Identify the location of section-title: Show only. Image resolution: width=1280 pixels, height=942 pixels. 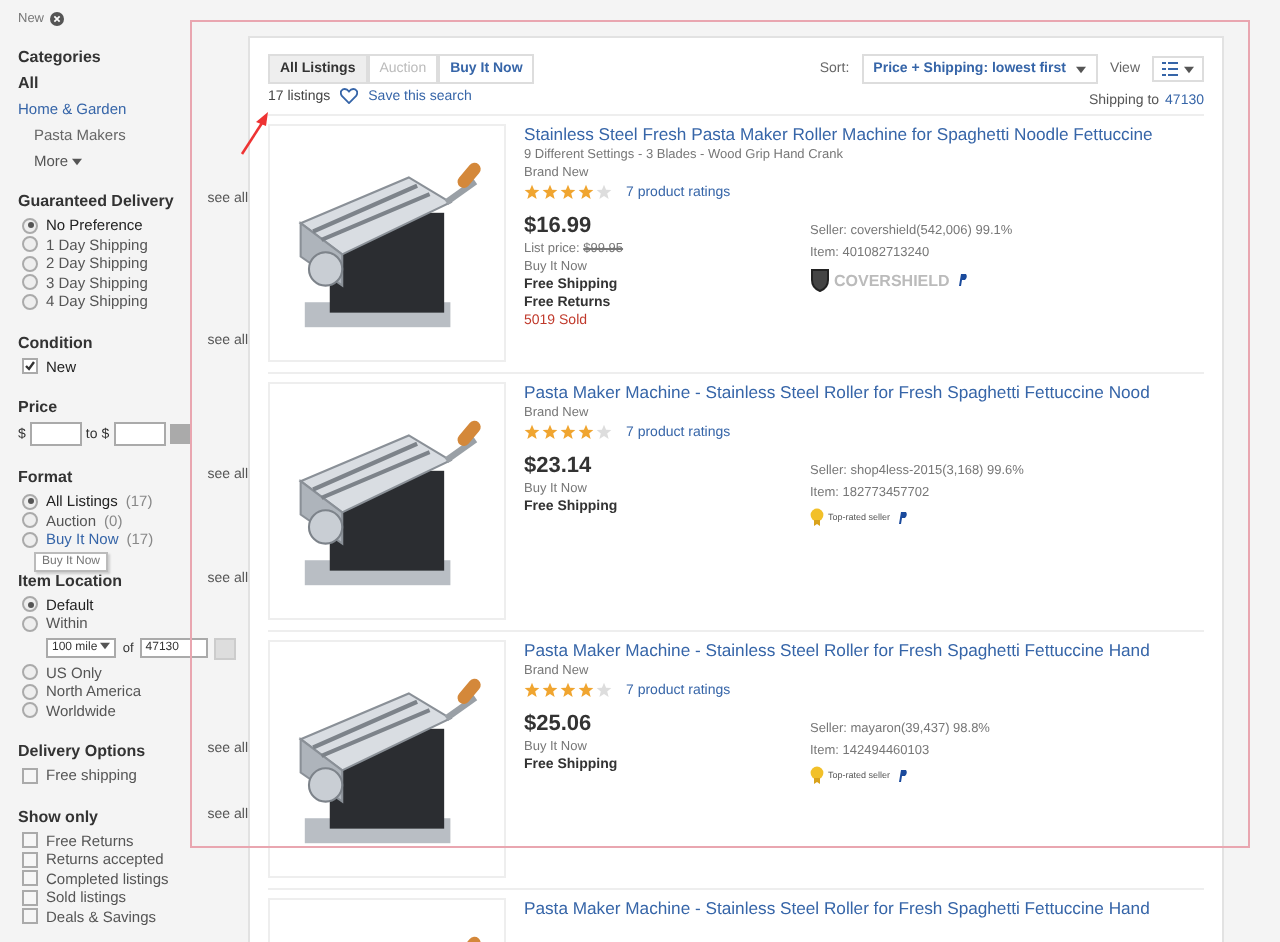
(58, 816).